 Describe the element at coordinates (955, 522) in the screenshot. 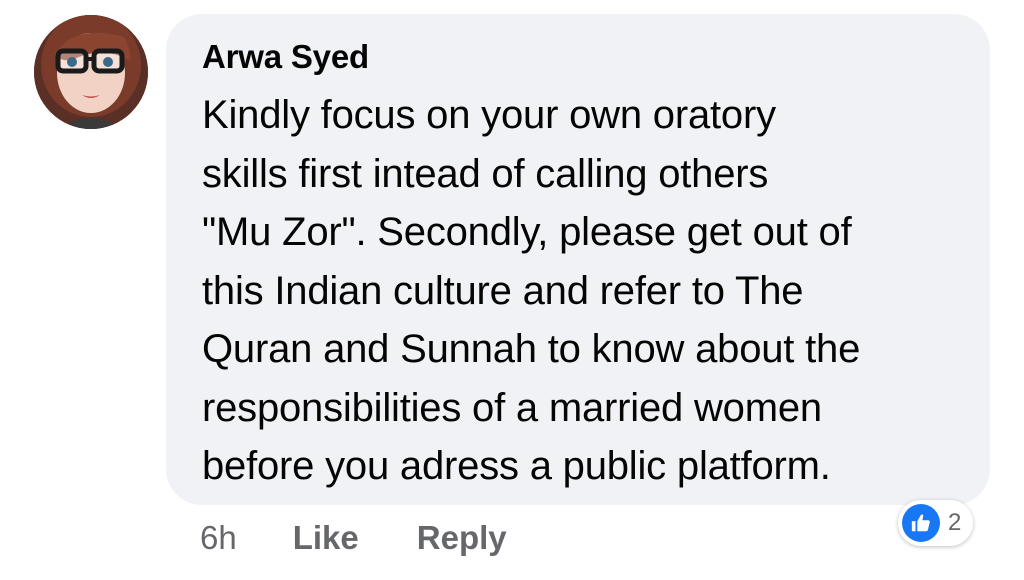

I see `reaction-count: 2` at that location.